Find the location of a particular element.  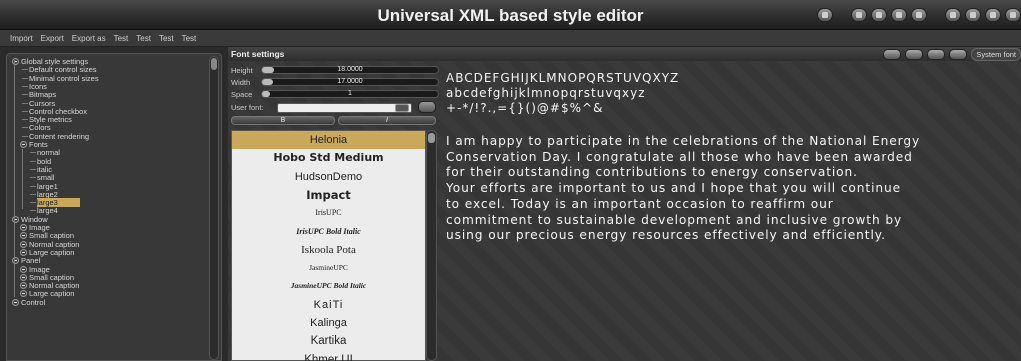

font-list-item: JasmineUPC is located at coordinates (328, 268).